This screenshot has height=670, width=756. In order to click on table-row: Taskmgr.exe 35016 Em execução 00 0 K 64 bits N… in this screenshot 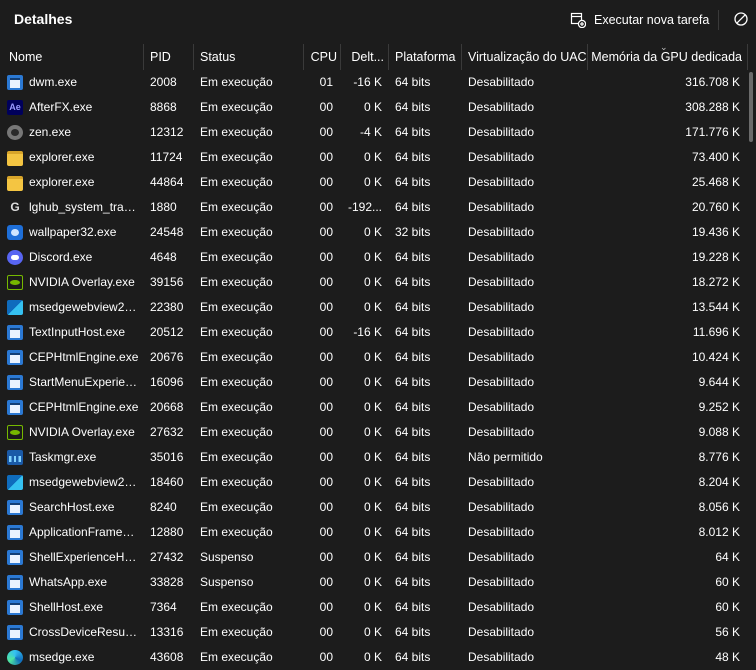, I will do `click(373, 457)`.